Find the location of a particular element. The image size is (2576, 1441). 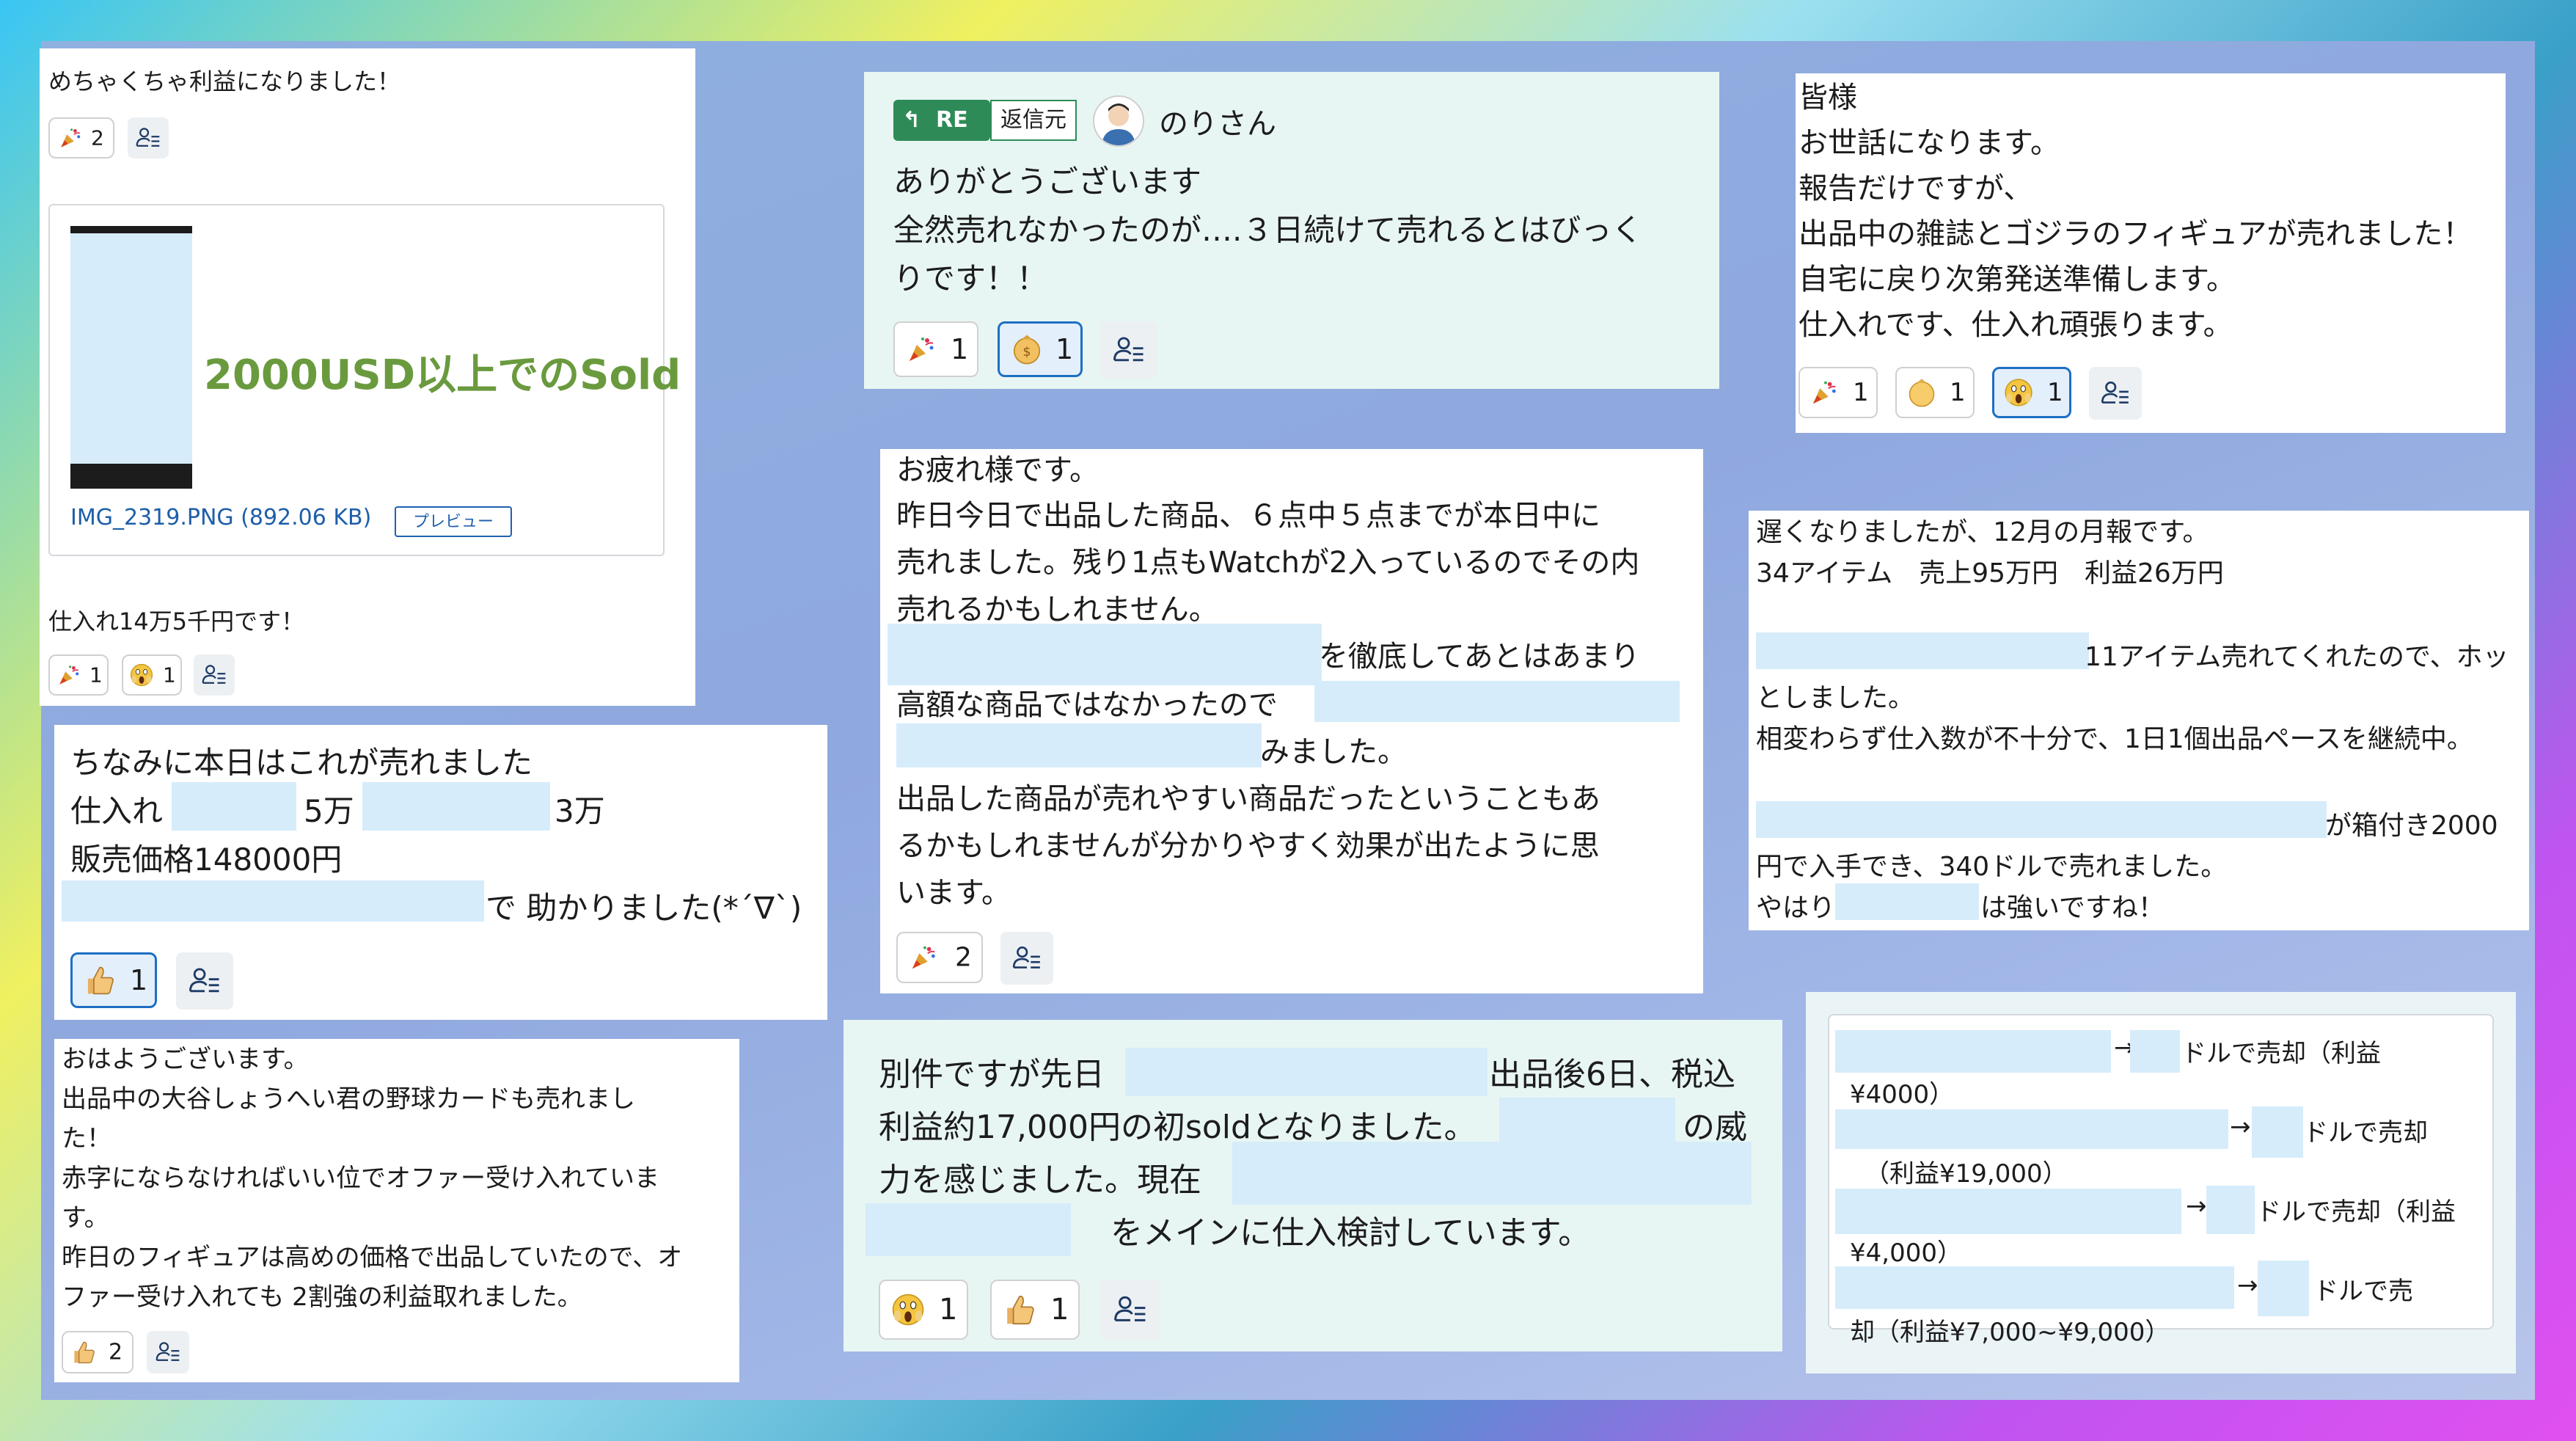

message-line: ドルで売 is located at coordinates (2363, 1291).